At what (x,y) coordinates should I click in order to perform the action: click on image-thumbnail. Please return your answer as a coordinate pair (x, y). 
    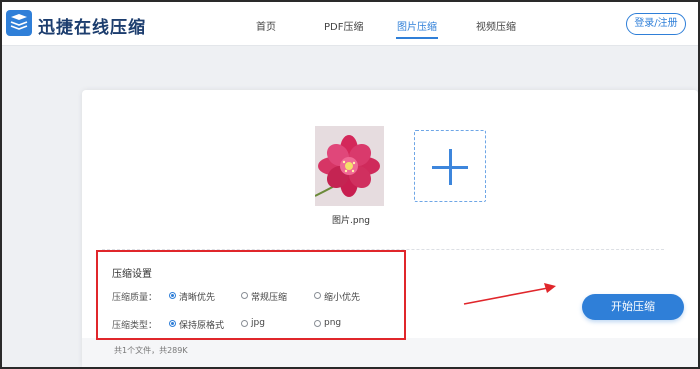
    Looking at the image, I should click on (349, 166).